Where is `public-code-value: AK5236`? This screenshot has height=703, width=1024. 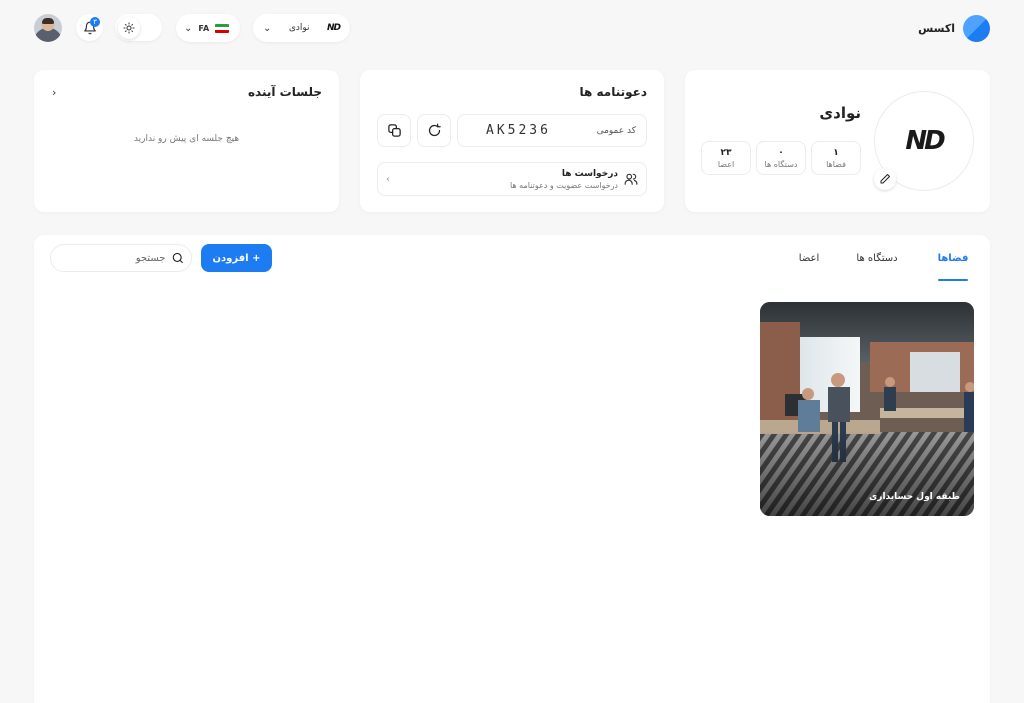 public-code-value: AK5236 is located at coordinates (518, 130).